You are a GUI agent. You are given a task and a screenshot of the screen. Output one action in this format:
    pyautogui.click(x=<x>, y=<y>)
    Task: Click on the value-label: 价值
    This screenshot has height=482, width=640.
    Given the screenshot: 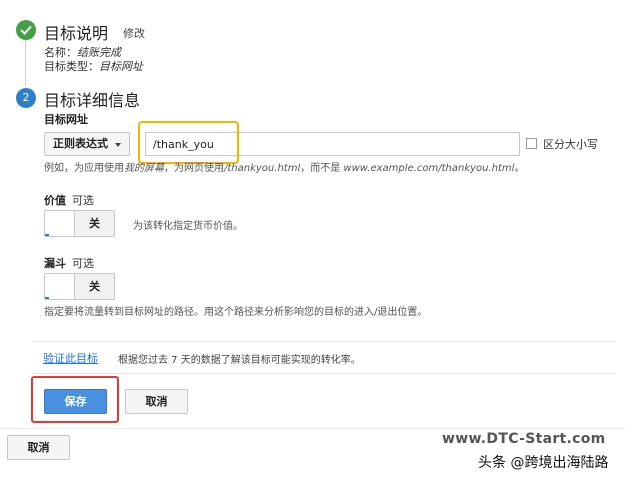 What is the action you would take?
    pyautogui.click(x=55, y=200)
    